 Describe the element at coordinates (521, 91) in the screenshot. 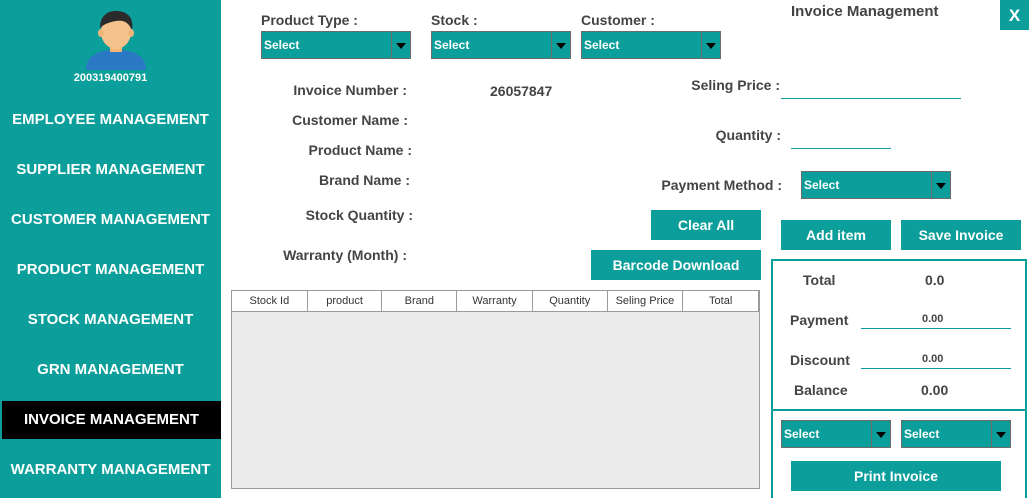

I see `invoice-number-value: 26057847` at that location.